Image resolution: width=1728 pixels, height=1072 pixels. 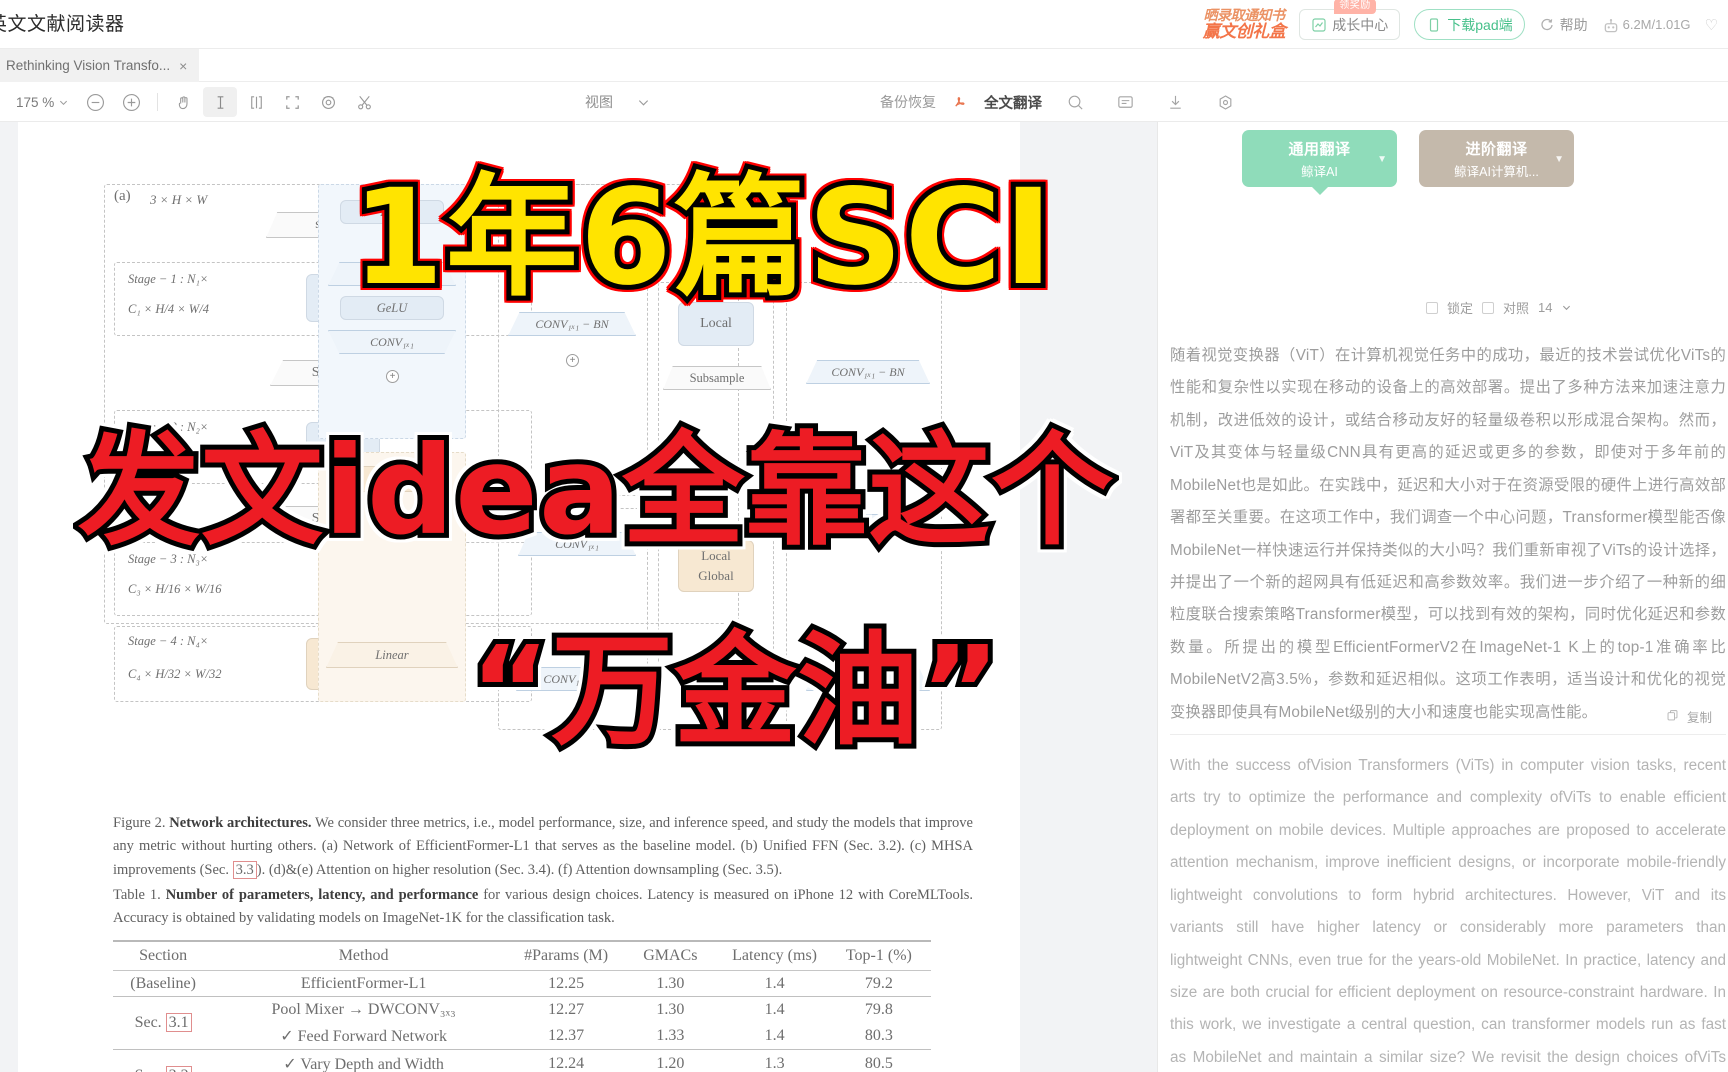 What do you see at coordinates (868, 525) in the screenshot?
I see `panel-f-conv-2-label: CONV₁ₓ₁ − BN` at bounding box center [868, 525].